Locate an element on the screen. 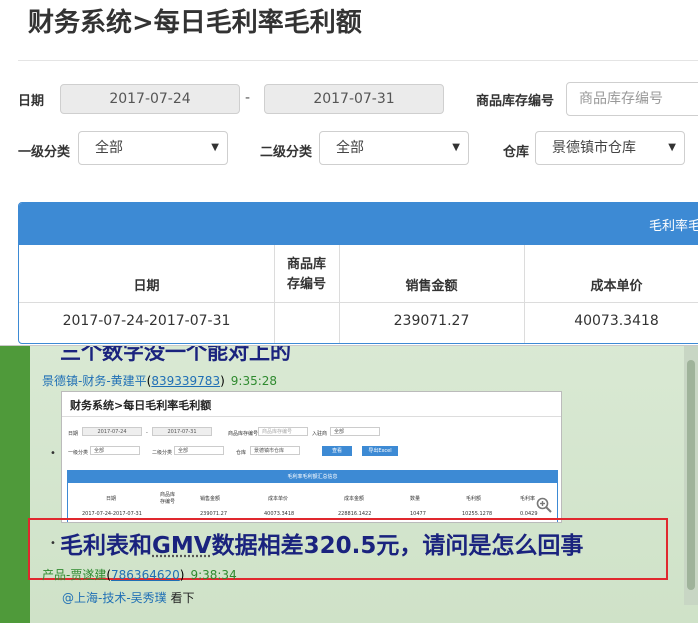  chat-message-highlighted: 毛利表和GMV数据相差320.5元，请问是怎么回事 is located at coordinates (321, 543).